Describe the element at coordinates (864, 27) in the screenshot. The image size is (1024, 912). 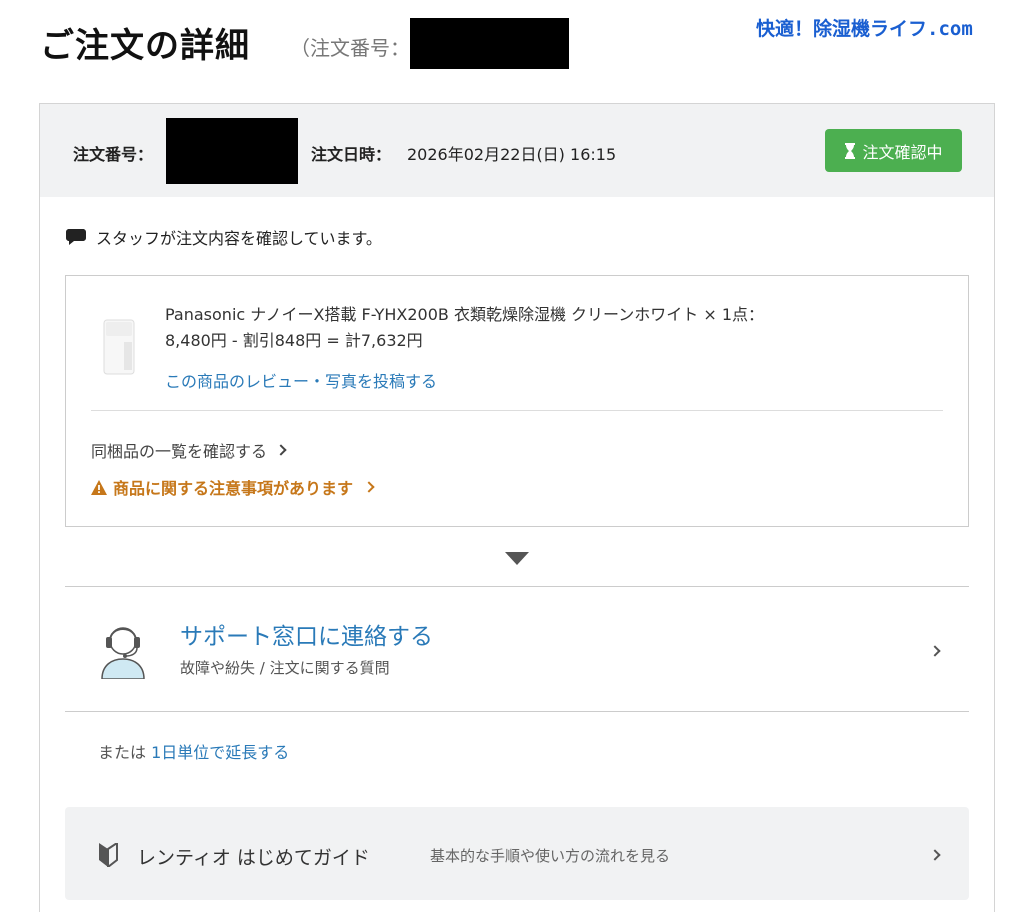
I see `site-logo: 快適！除湿機ライフ.com` at that location.